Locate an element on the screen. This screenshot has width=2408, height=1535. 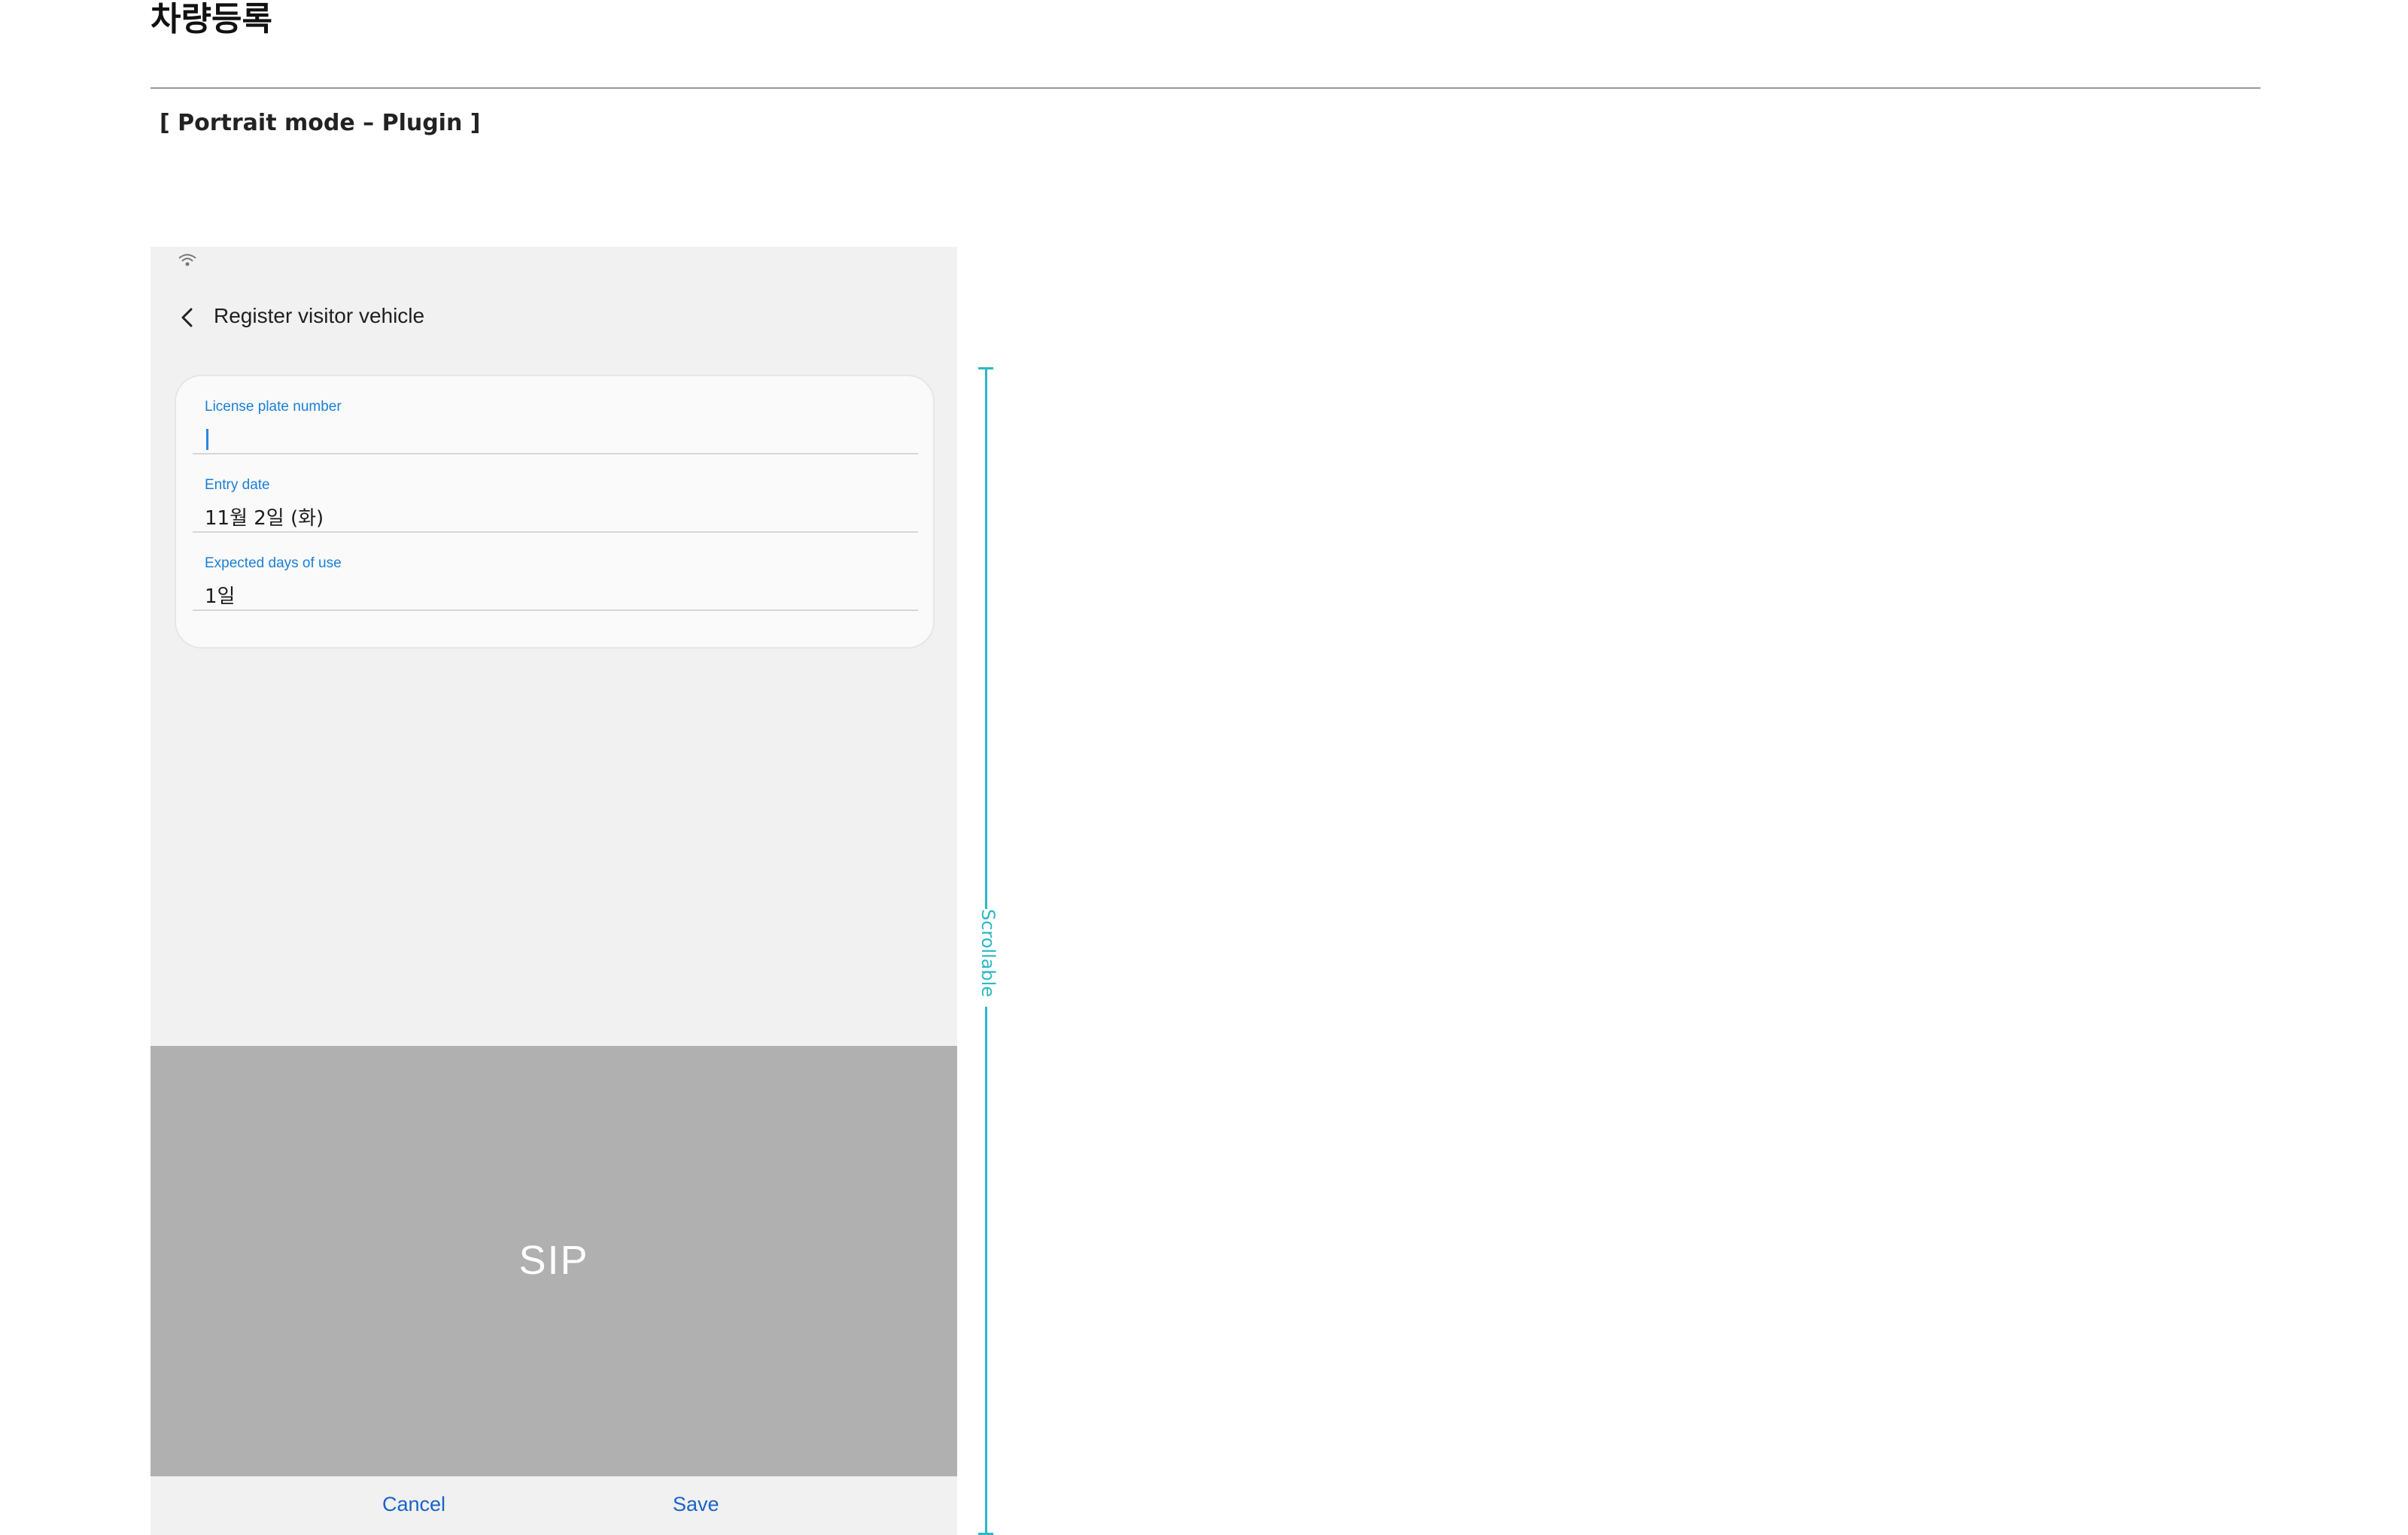
scroll-label-background: Scrollable is located at coordinates (988, 958).